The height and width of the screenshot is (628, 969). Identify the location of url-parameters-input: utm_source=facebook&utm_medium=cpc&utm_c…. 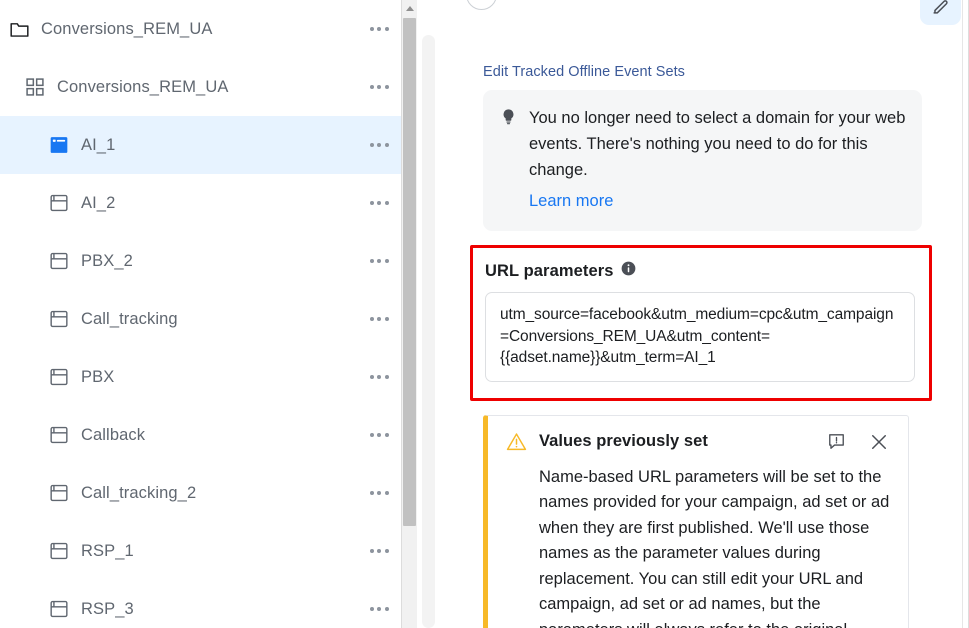
(700, 337).